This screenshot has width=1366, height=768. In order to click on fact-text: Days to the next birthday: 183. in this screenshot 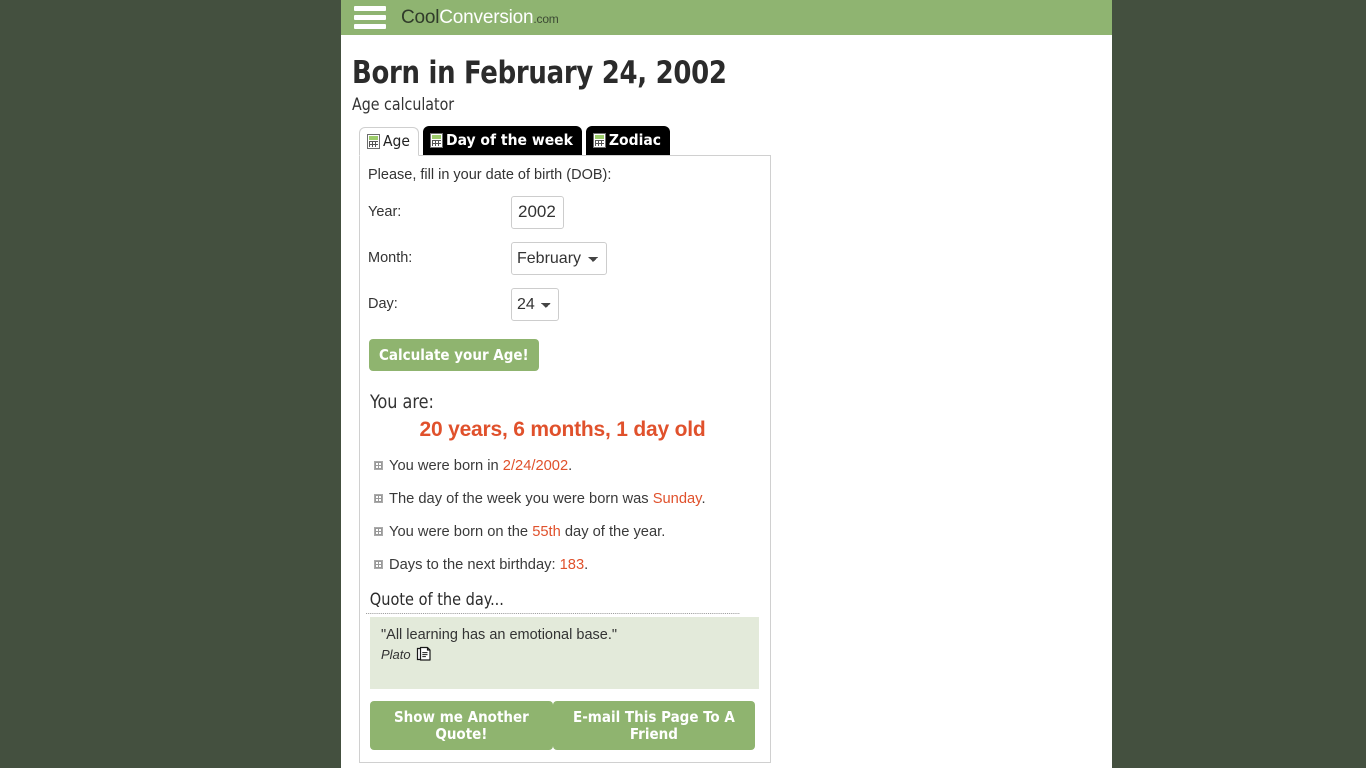, I will do `click(489, 565)`.